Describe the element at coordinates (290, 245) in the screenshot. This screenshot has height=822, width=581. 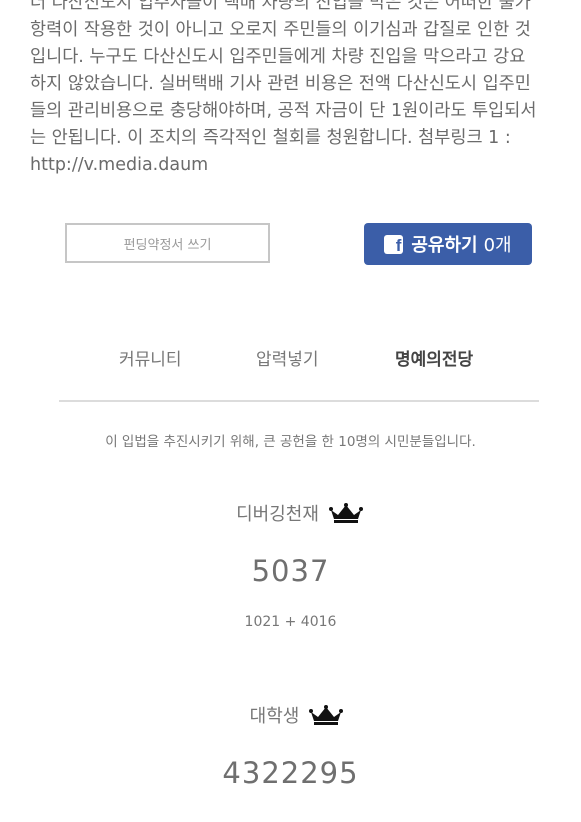
I see `action-row: 펀딩약정서 쓰기 f 공유하기 0개` at that location.